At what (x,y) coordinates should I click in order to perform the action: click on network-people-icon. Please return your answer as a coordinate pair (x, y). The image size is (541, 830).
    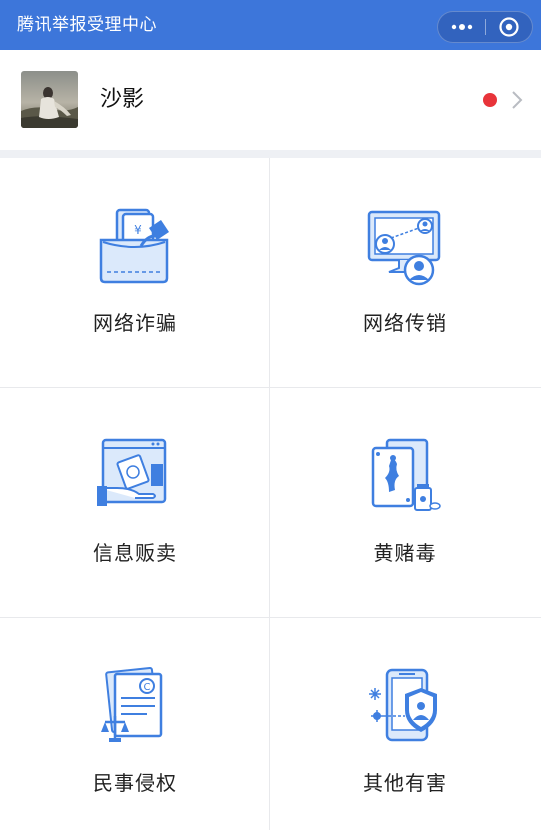
    Looking at the image, I should click on (404, 248).